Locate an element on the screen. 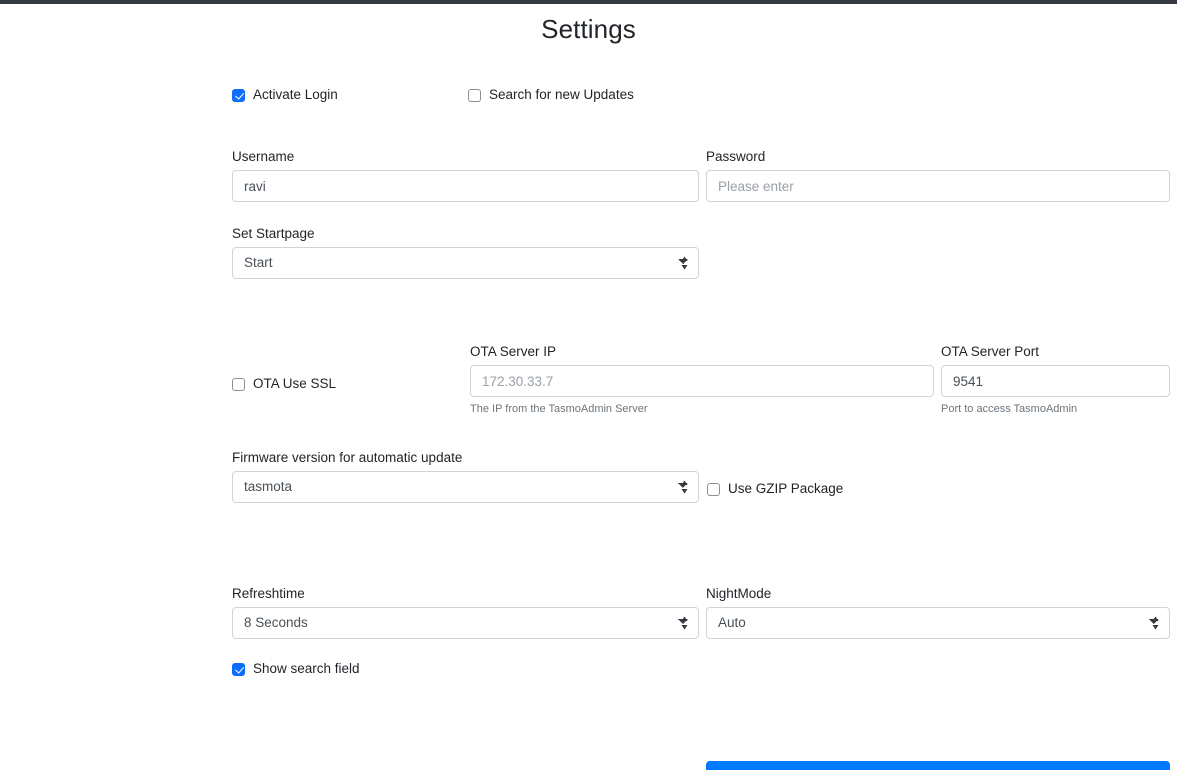  checkbox-activate-login-label: Activate Login is located at coordinates (295, 94).